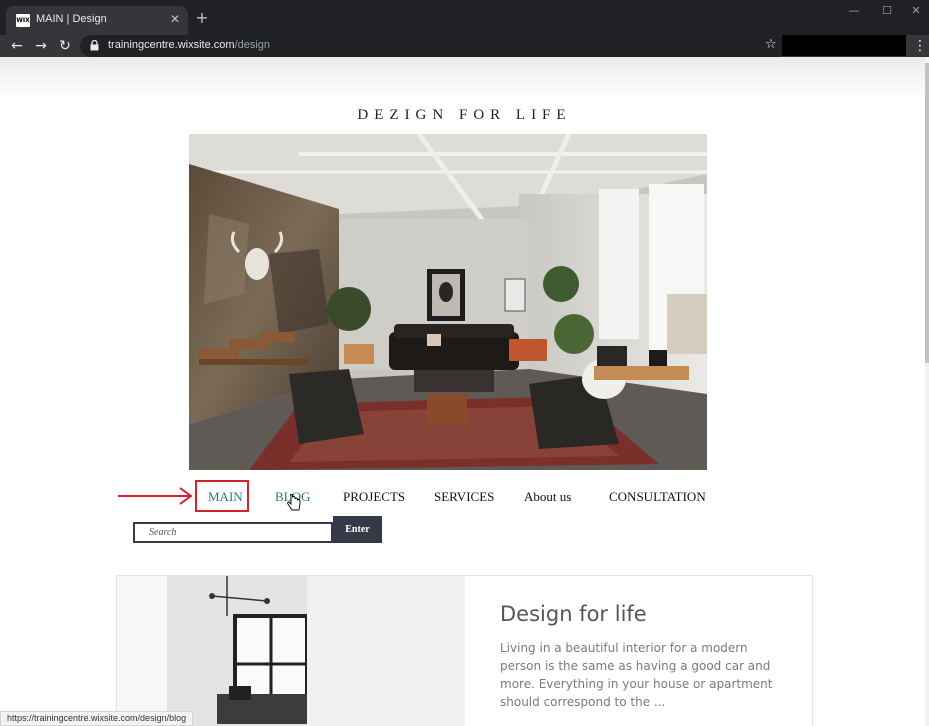 This screenshot has height=726, width=929. What do you see at coordinates (65, 46) in the screenshot?
I see `reload-icon: ↻` at bounding box center [65, 46].